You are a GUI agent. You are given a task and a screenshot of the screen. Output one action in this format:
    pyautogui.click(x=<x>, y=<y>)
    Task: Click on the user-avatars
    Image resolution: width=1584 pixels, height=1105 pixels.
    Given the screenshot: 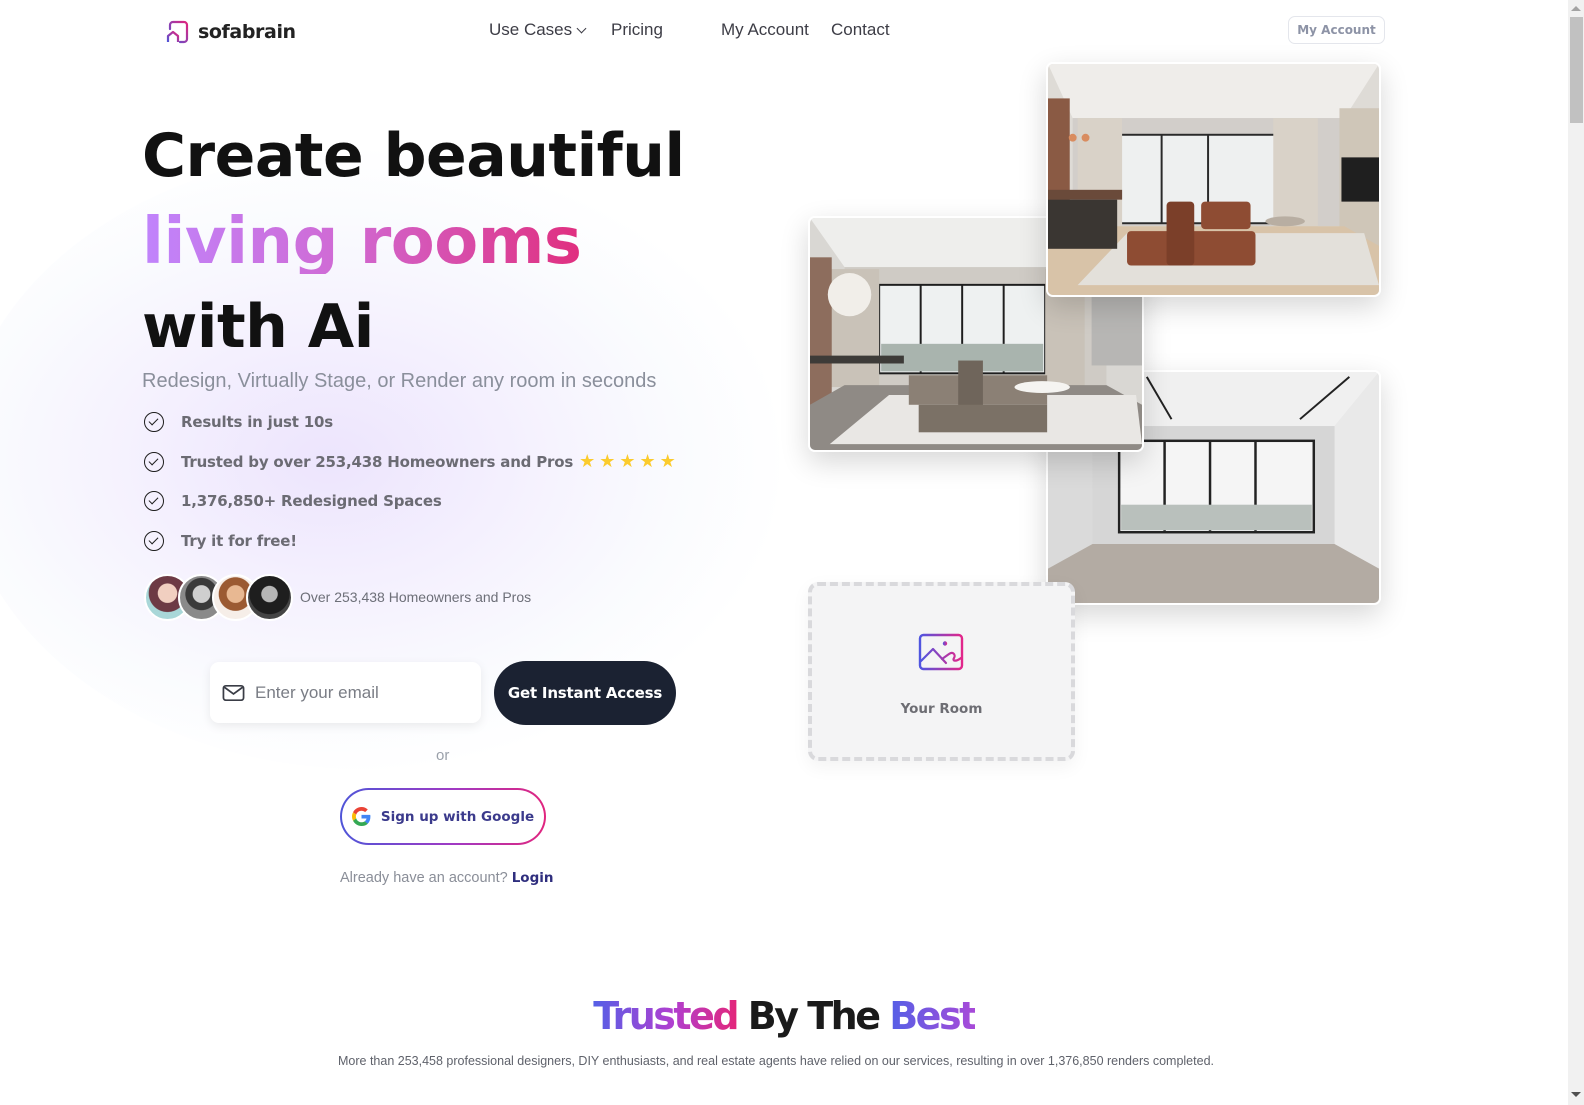 What is the action you would take?
    pyautogui.click(x=218, y=597)
    